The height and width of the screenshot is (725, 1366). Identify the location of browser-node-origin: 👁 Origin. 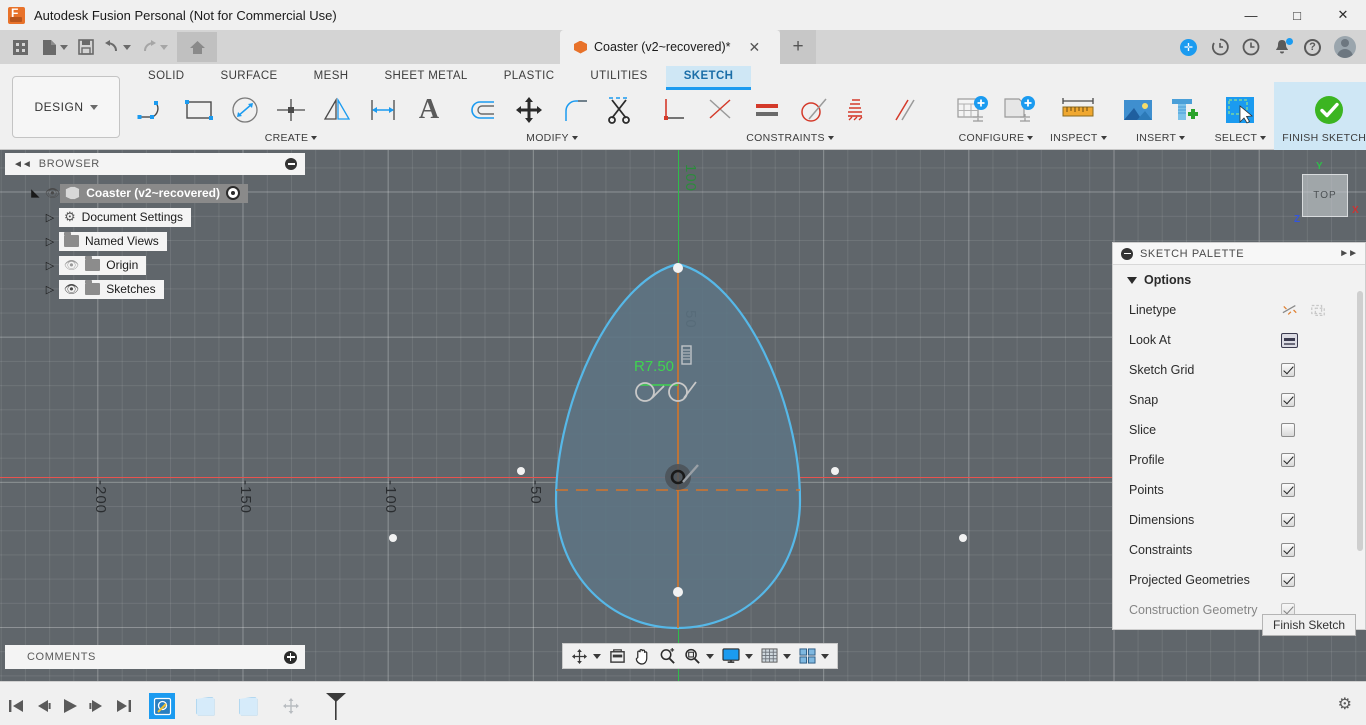
(103, 265).